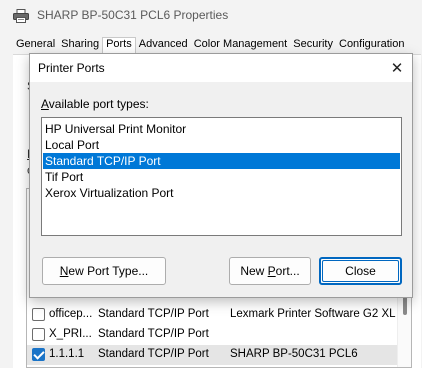 The height and width of the screenshot is (368, 422). I want to click on available-port-types-label: Available port types:, so click(95, 104).